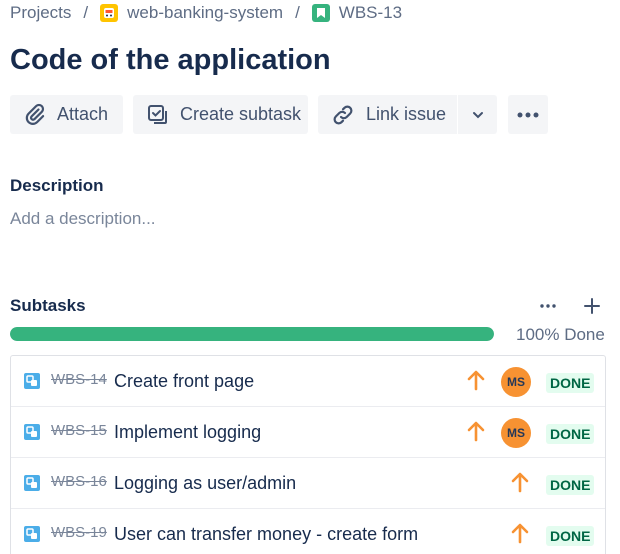 Image resolution: width=620 pixels, height=554 pixels. Describe the element at coordinates (370, 13) in the screenshot. I see `breadcrumb-issue-link: WBS-13` at that location.